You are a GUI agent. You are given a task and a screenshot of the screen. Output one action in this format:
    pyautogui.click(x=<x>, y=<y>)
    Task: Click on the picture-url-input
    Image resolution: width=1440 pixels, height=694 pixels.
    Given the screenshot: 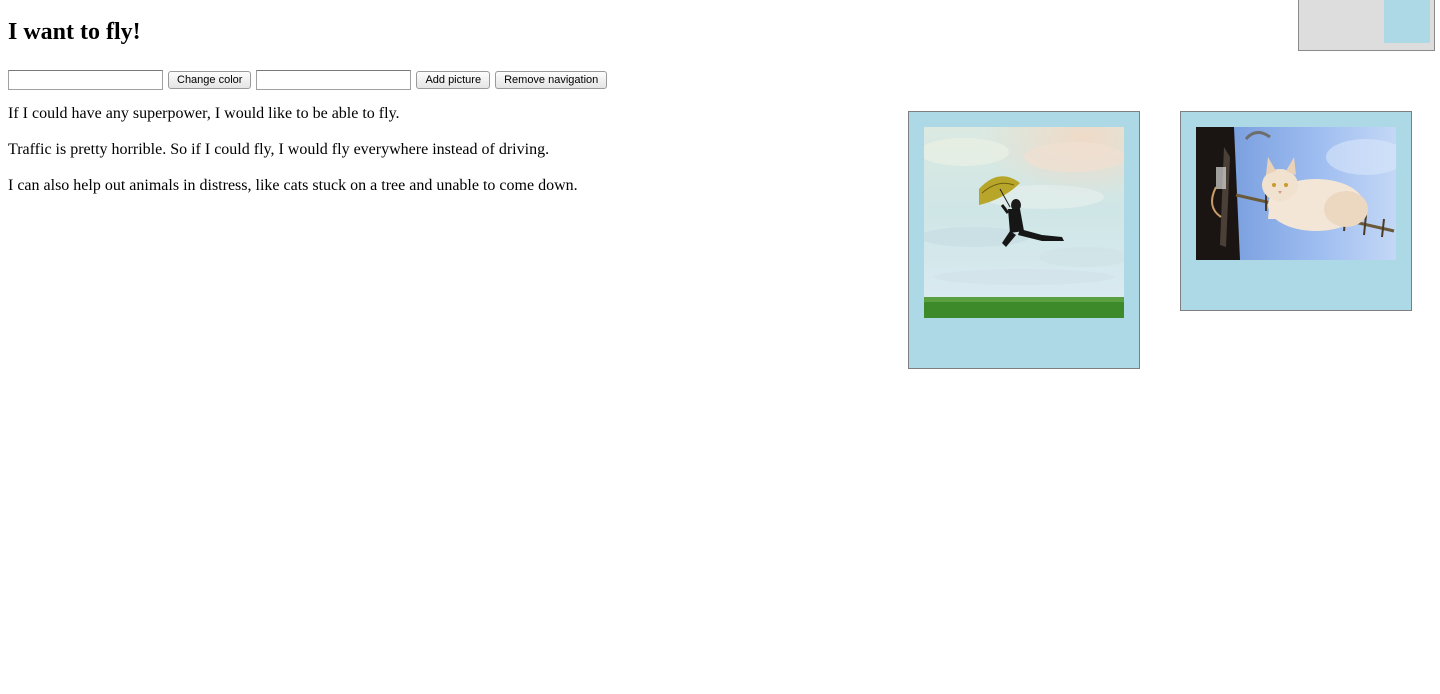 What is the action you would take?
    pyautogui.click(x=334, y=80)
    